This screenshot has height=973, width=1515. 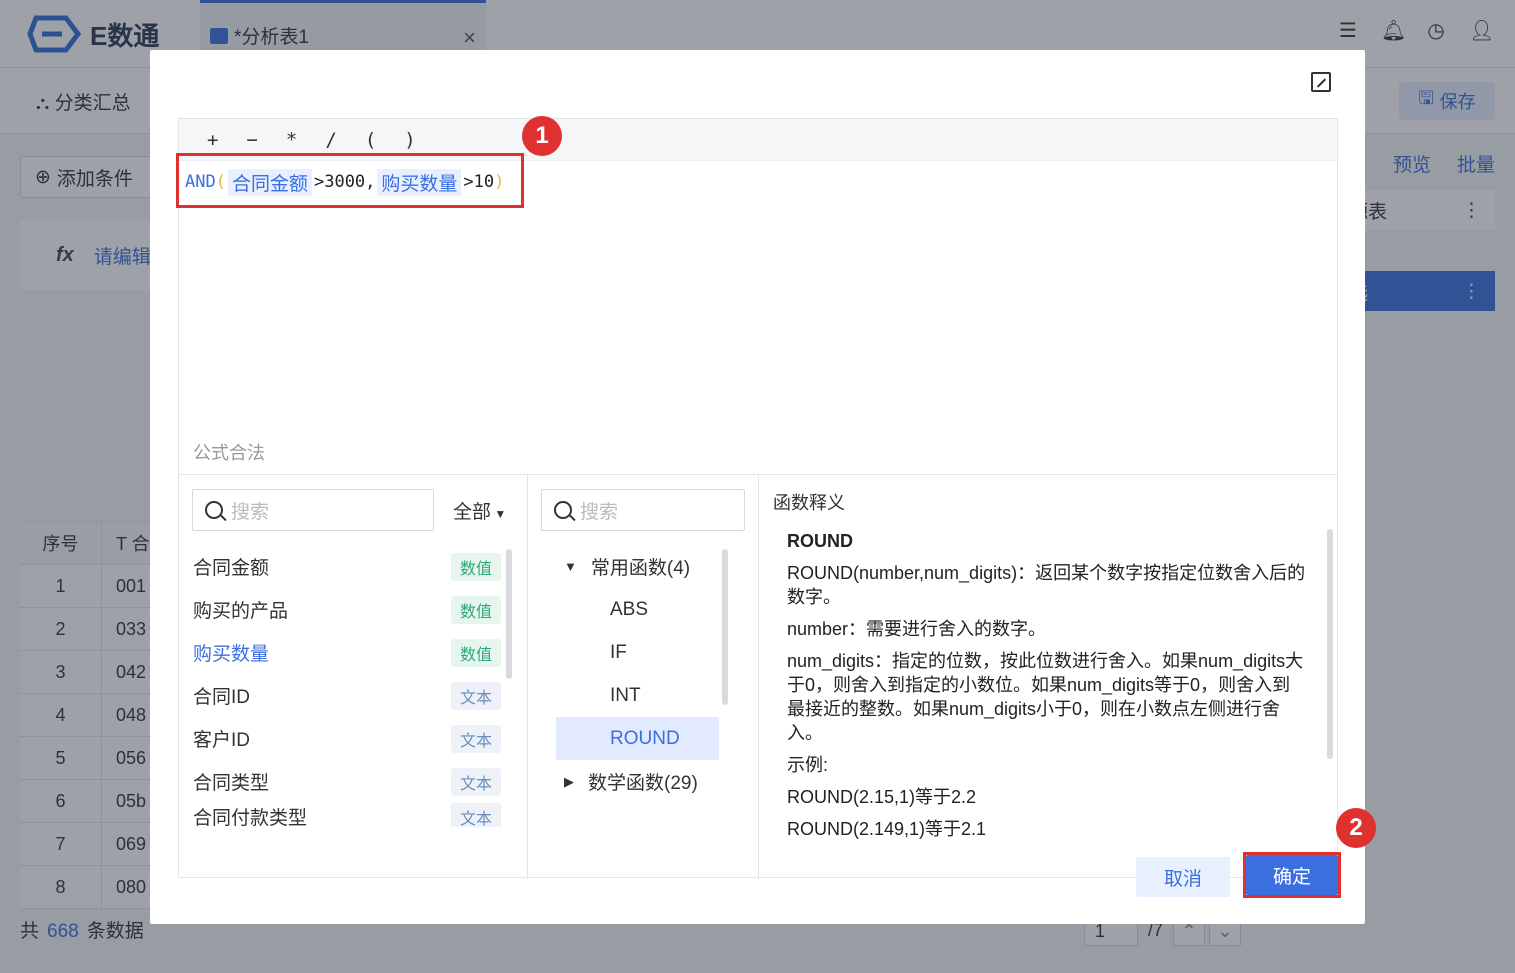 I want to click on desc-p2: number：需要进行舍入的数字。, so click(x=917, y=629).